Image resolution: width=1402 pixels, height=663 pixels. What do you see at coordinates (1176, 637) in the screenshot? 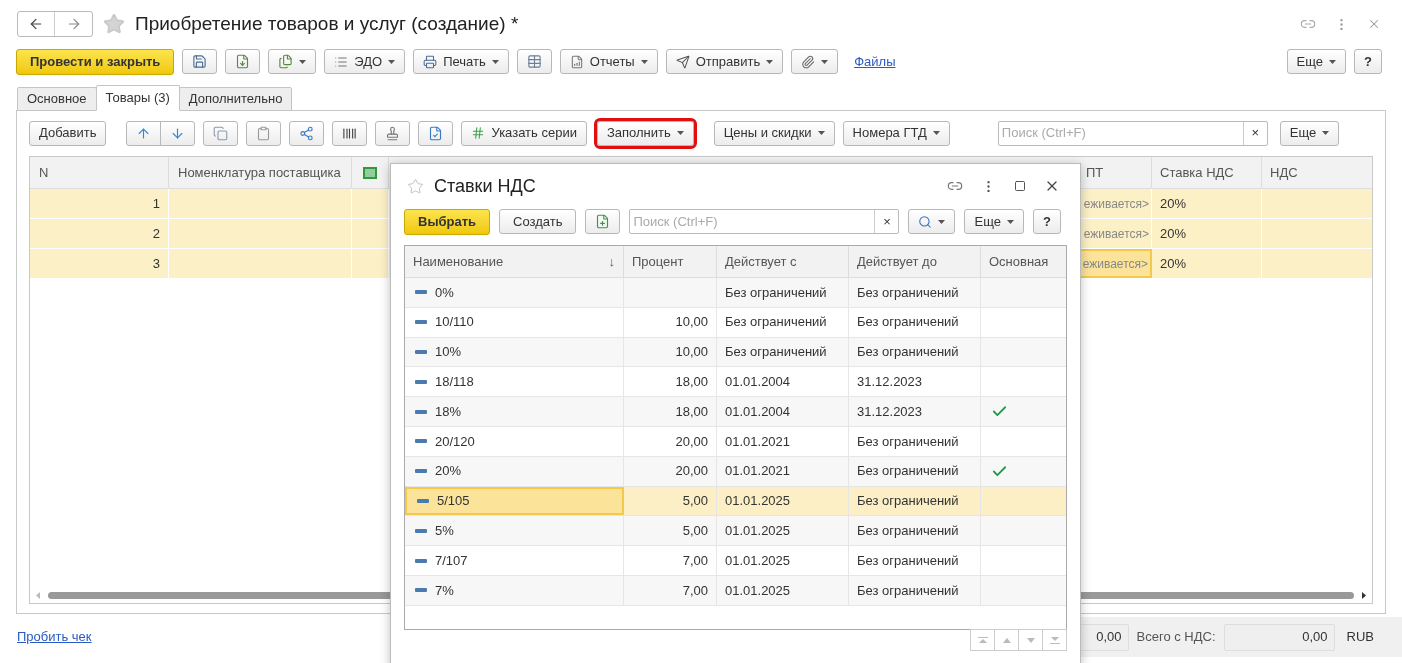
I see `total-label: Всего с НДС:` at bounding box center [1176, 637].